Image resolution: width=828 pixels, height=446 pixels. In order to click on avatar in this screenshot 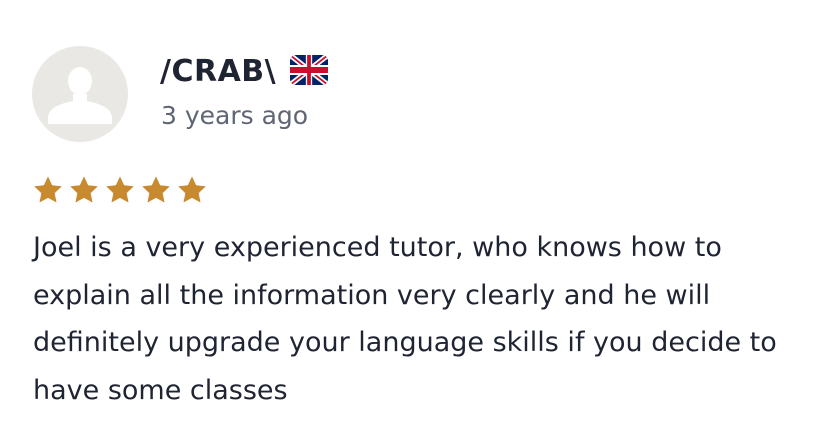, I will do `click(80, 94)`.